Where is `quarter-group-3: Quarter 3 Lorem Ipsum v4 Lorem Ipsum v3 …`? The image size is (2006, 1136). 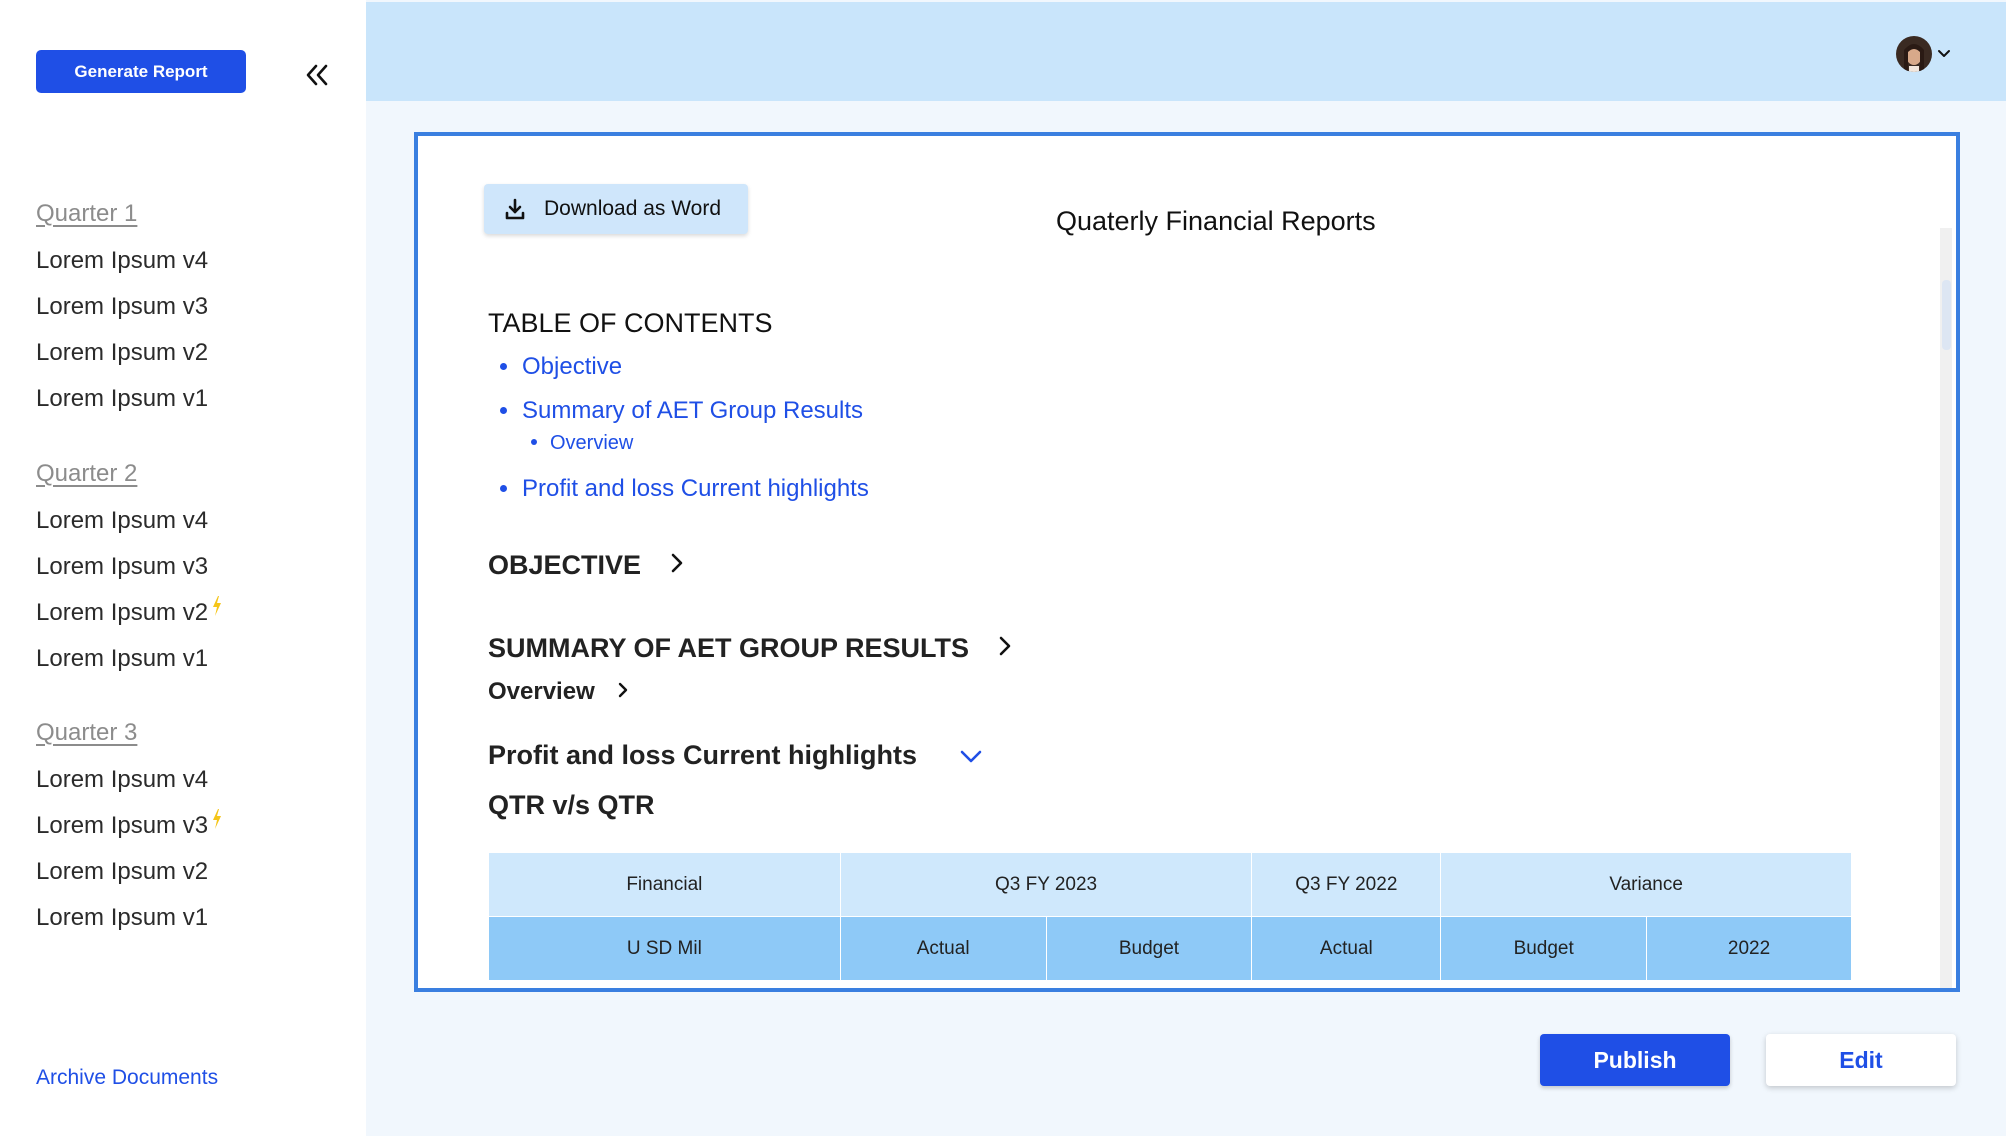 quarter-group-3: Quarter 3 Lorem Ipsum v4 Lorem Ipsum v3 … is located at coordinates (129, 834).